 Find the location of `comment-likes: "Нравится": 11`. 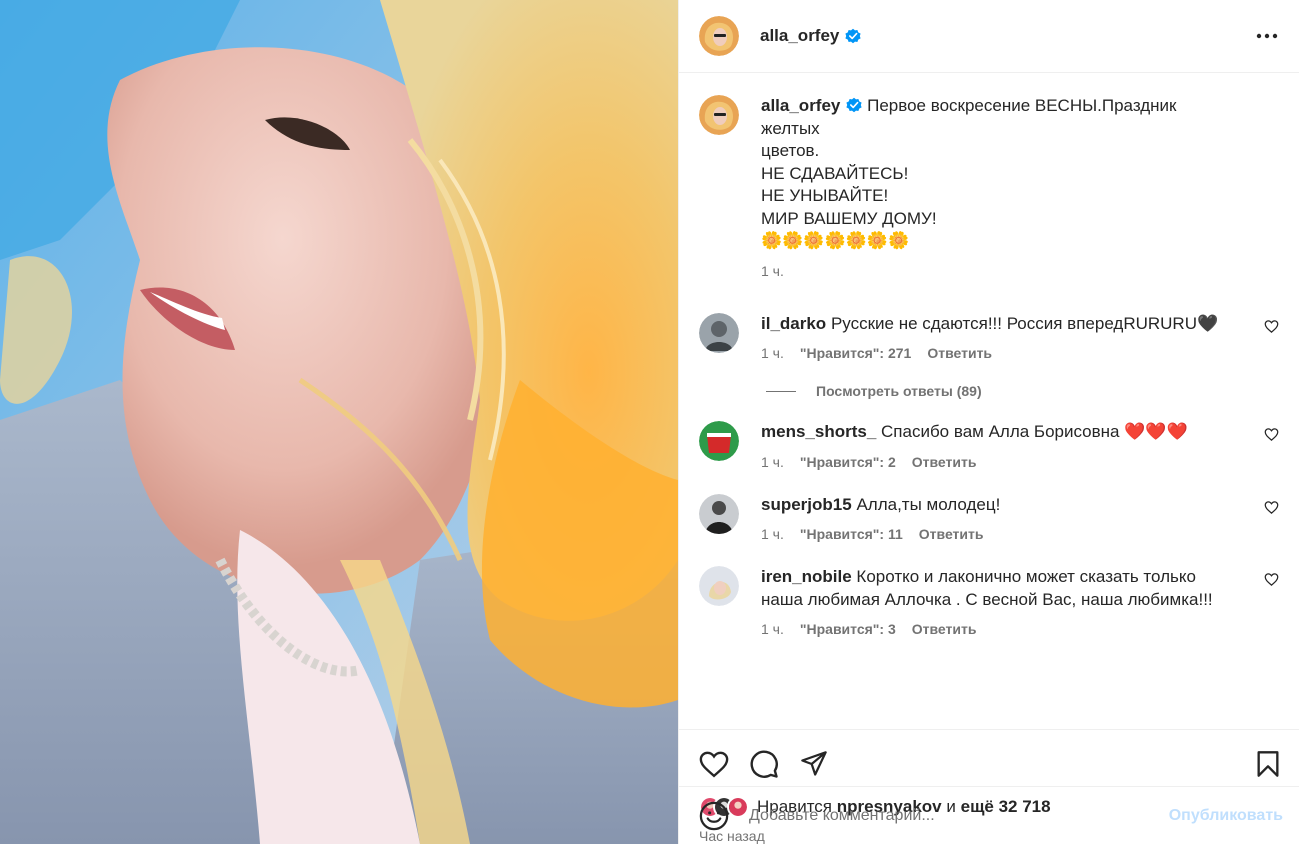

comment-likes: "Нравится": 11 is located at coordinates (851, 534).